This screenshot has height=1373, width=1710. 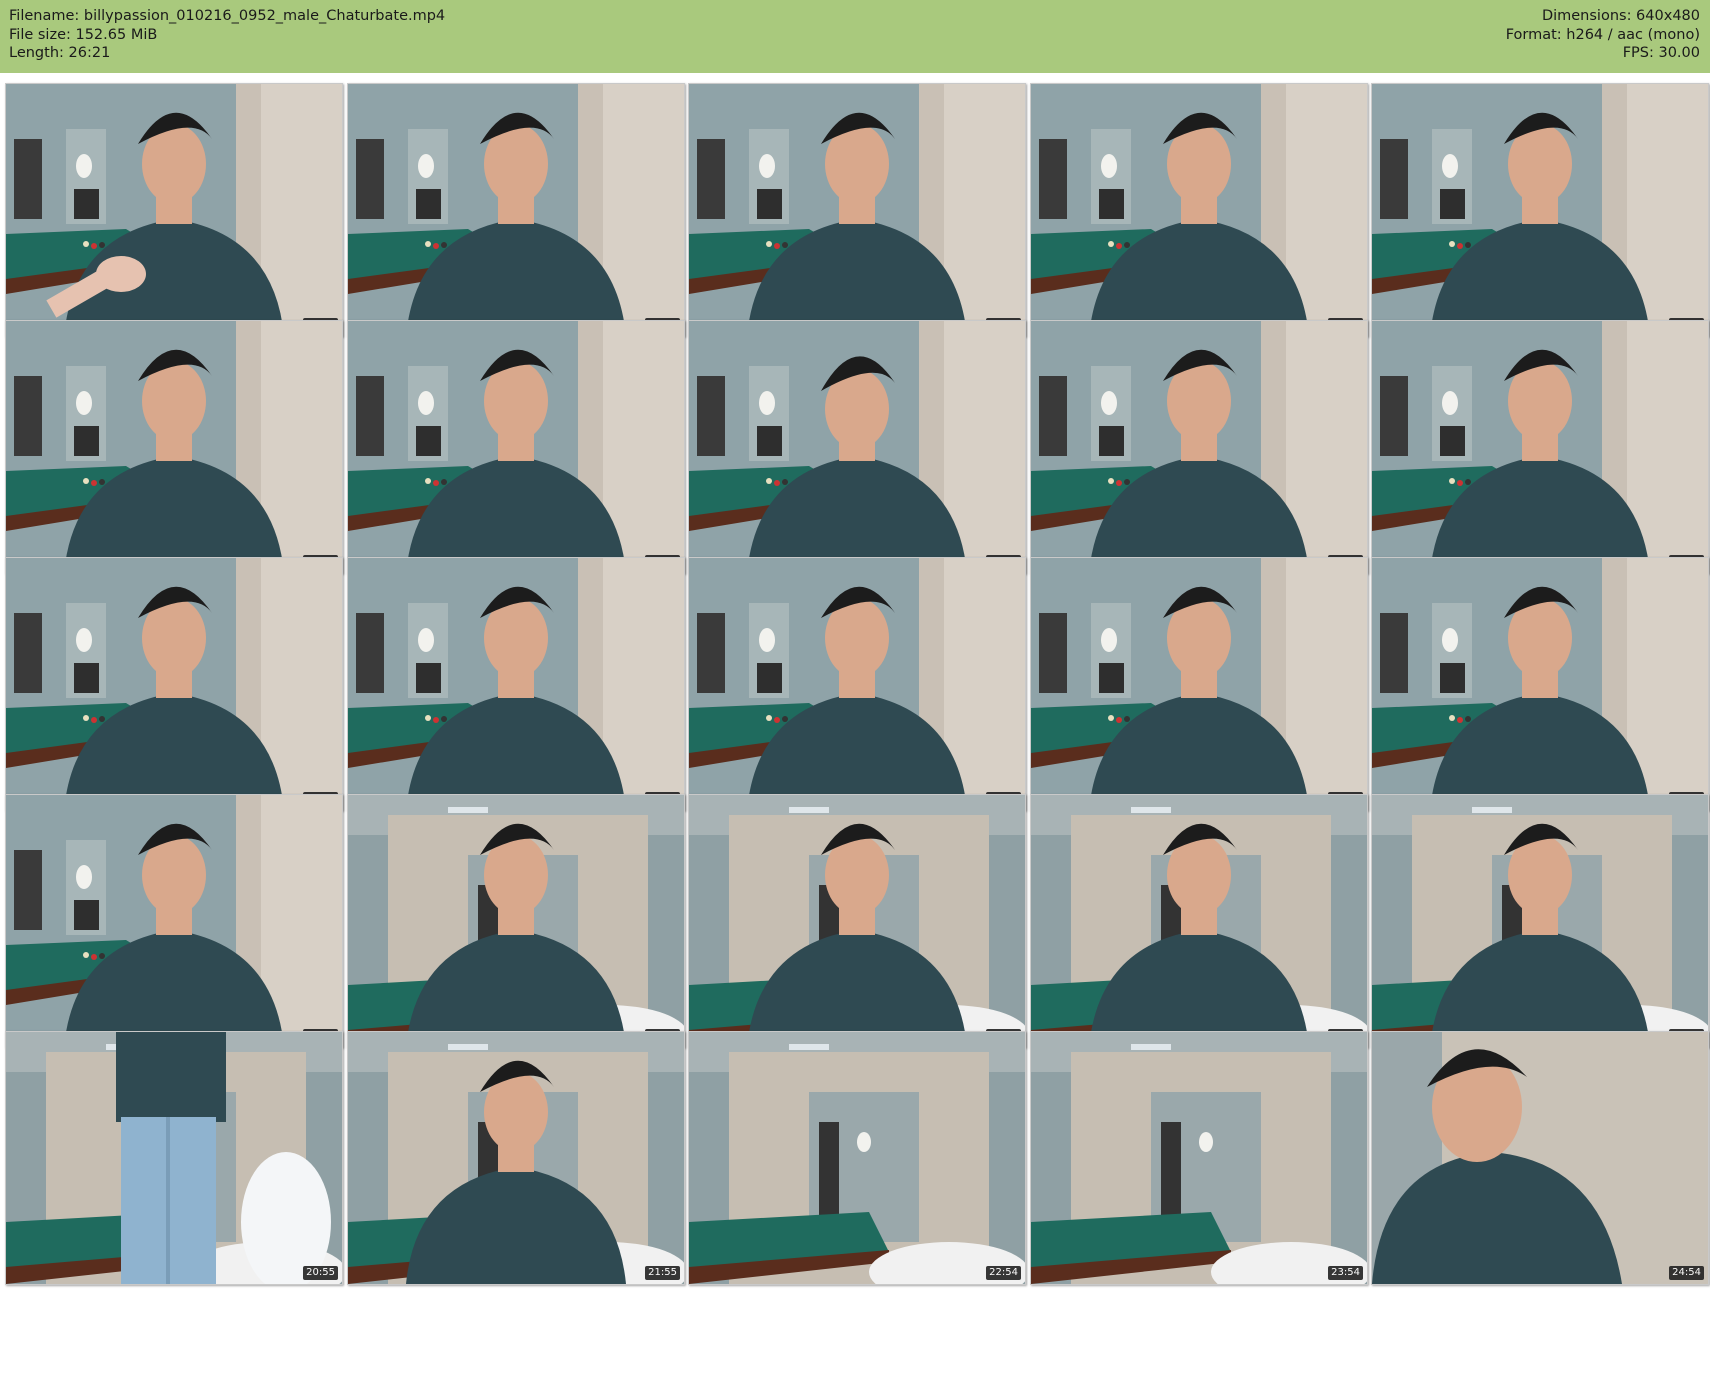 I want to click on thumbnail-frame: 02:59, so click(x=857, y=210).